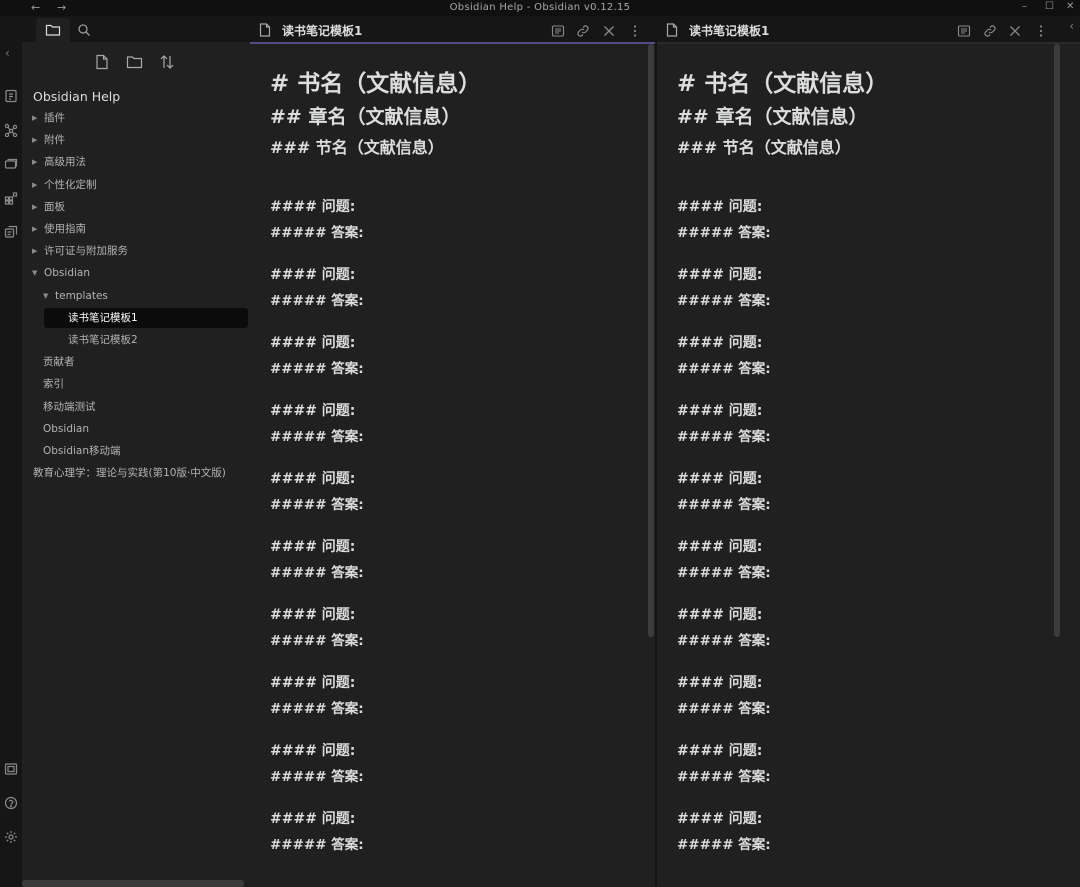 The width and height of the screenshot is (1080, 887). I want to click on folder-icon, so click(53, 30).